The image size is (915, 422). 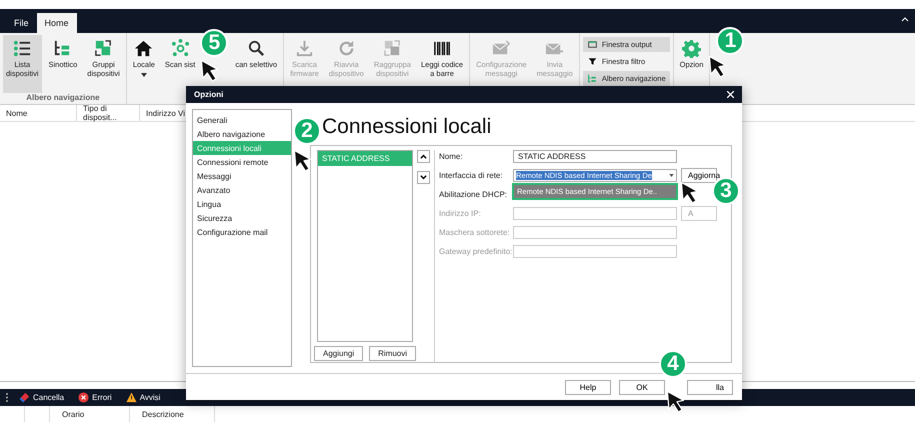 What do you see at coordinates (242, 190) in the screenshot?
I see `category-item: Avanzato` at bounding box center [242, 190].